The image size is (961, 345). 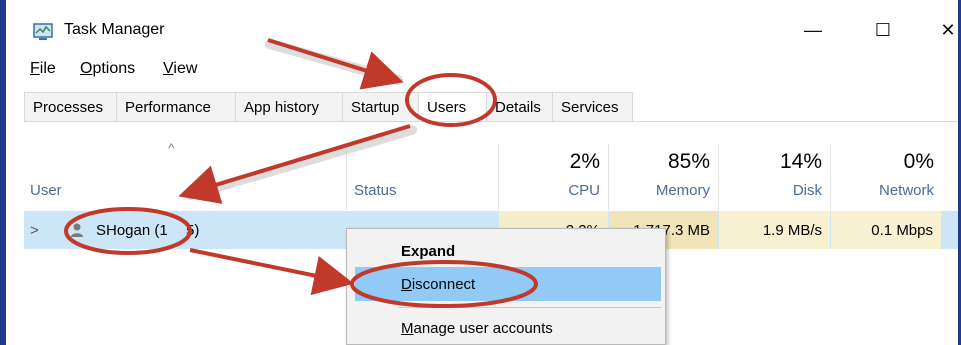 I want to click on context-menu-separator, so click(x=530, y=307).